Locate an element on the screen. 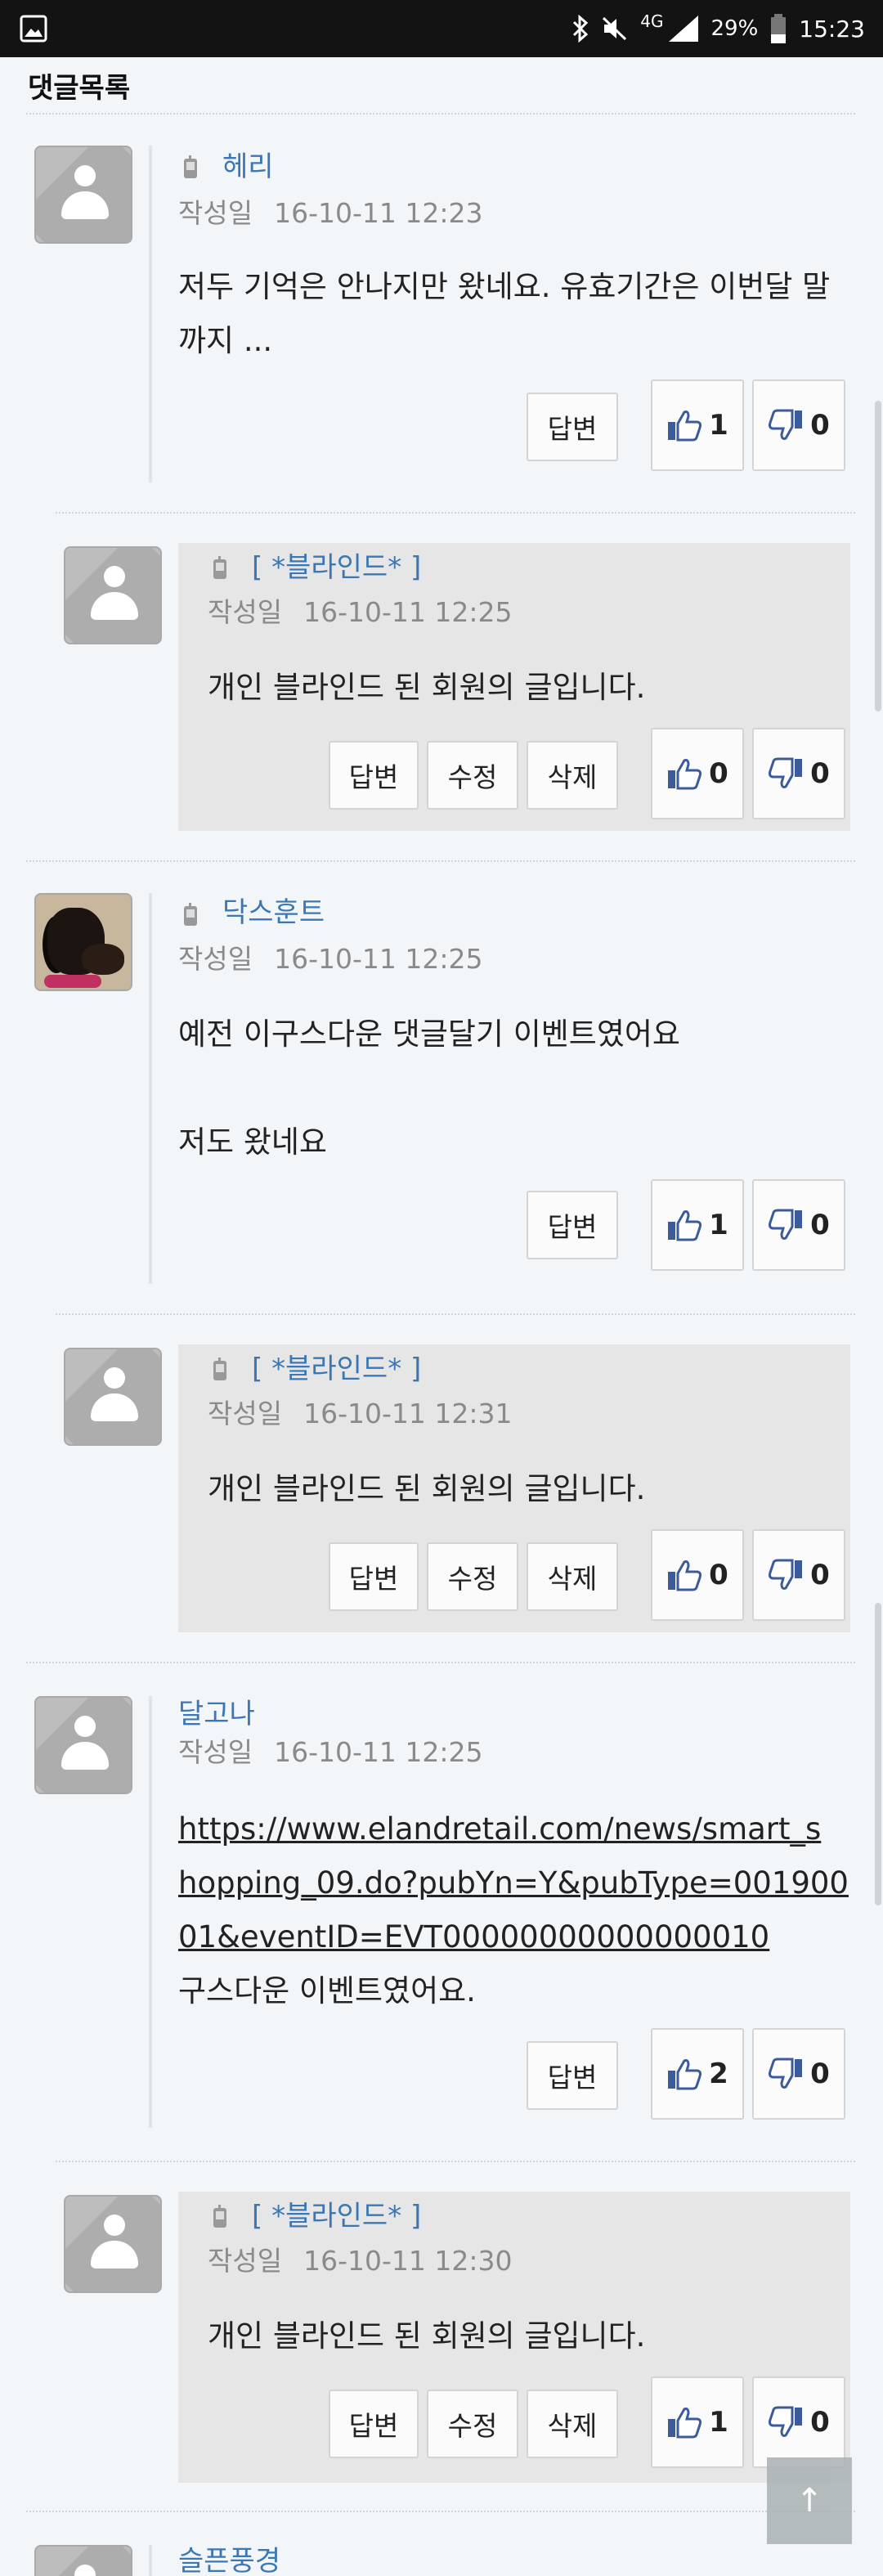 This screenshot has width=883, height=2576. like-button: 2 is located at coordinates (697, 2074).